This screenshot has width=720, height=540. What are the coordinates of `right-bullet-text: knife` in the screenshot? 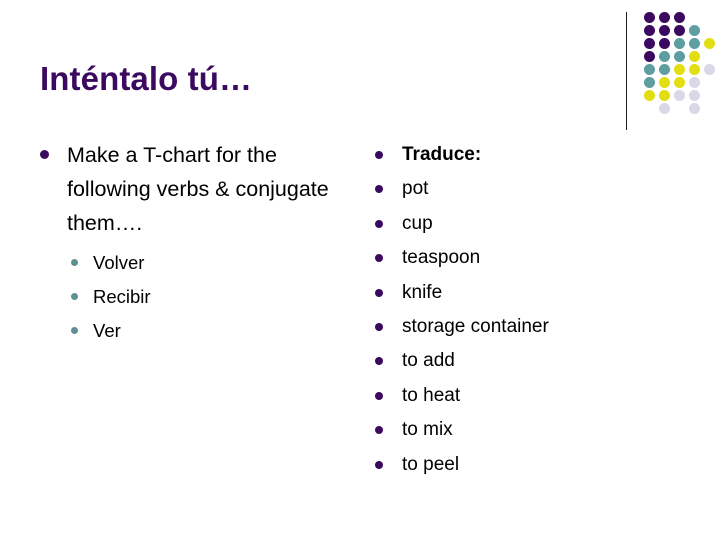 It's located at (422, 292).